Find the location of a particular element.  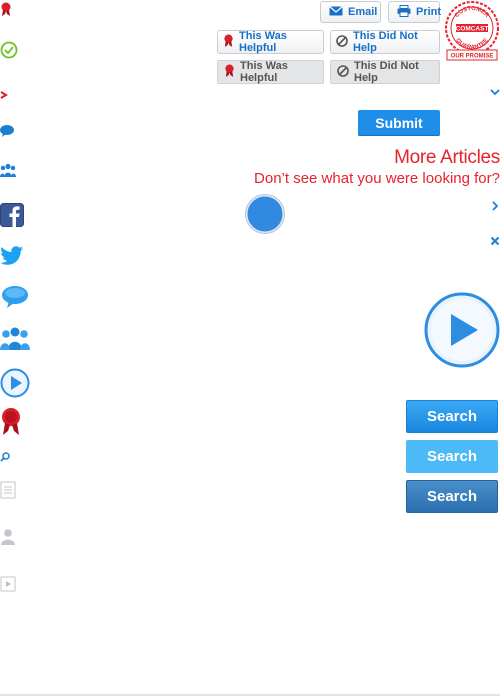

document-icon is located at coordinates (8, 492).